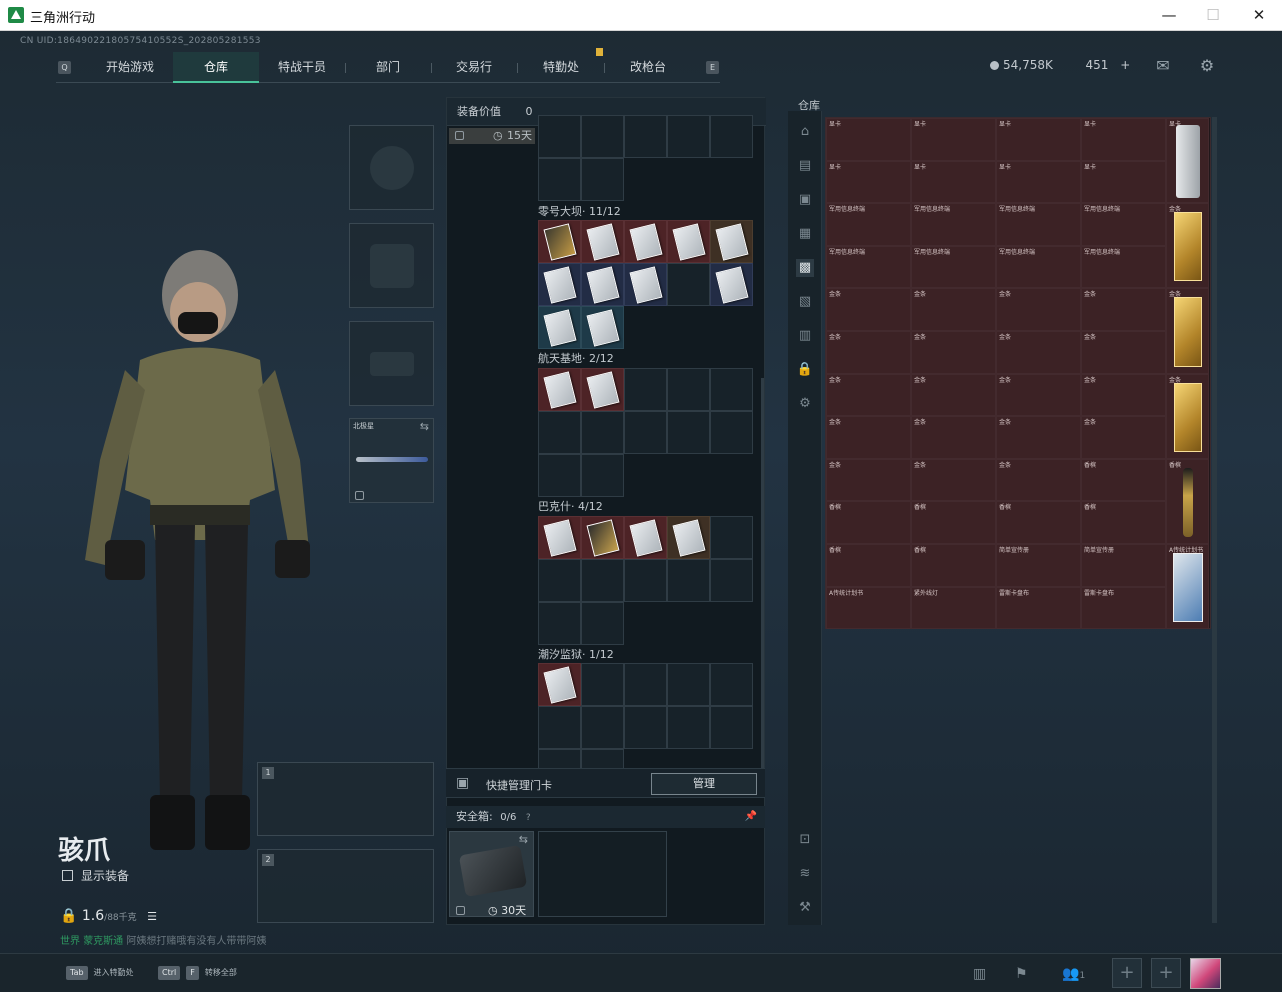 The width and height of the screenshot is (1282, 992). What do you see at coordinates (868, 608) in the screenshot?
I see `film-item: A传统计划书` at bounding box center [868, 608].